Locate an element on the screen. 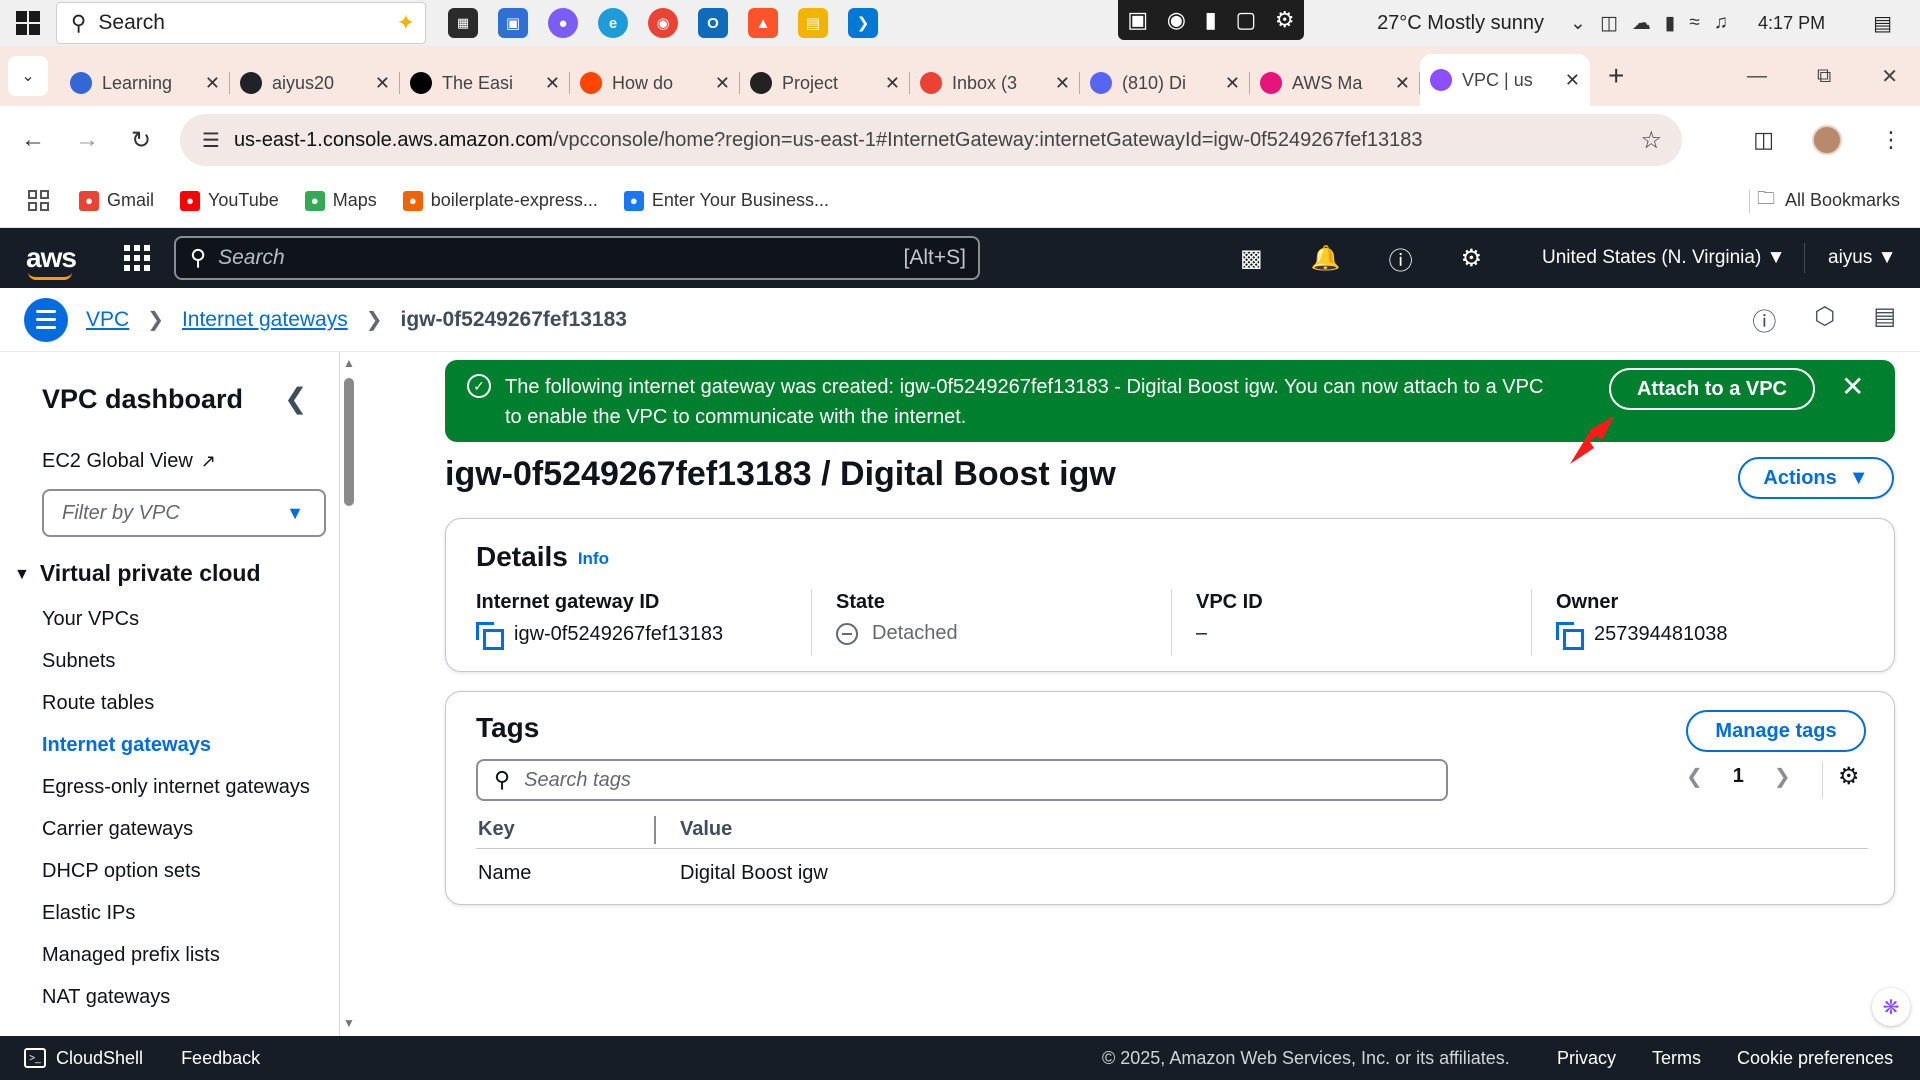 This screenshot has width=1920, height=1080. services-menu-icon is located at coordinates (136, 258).